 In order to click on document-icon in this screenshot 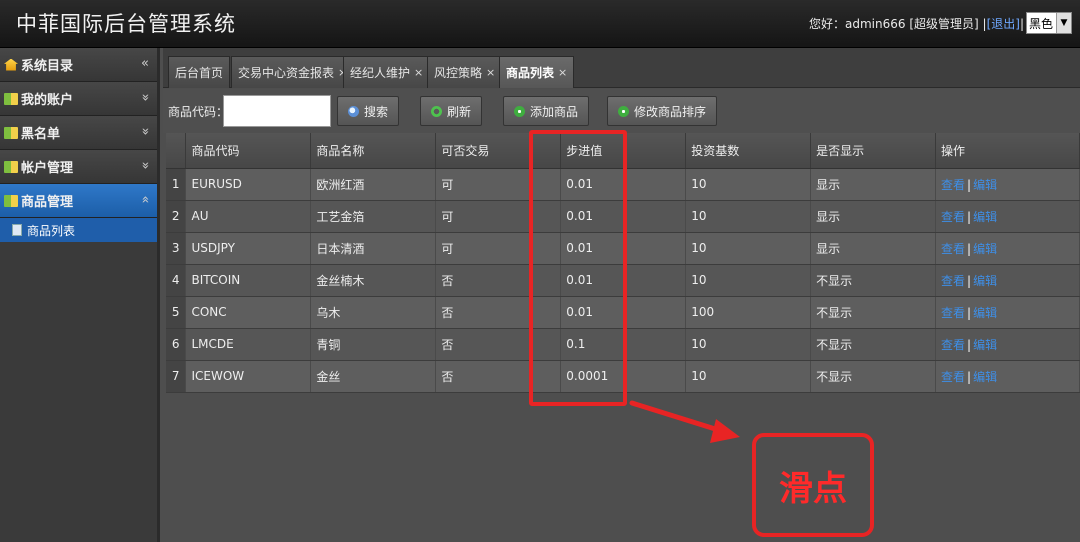, I will do `click(17, 230)`.